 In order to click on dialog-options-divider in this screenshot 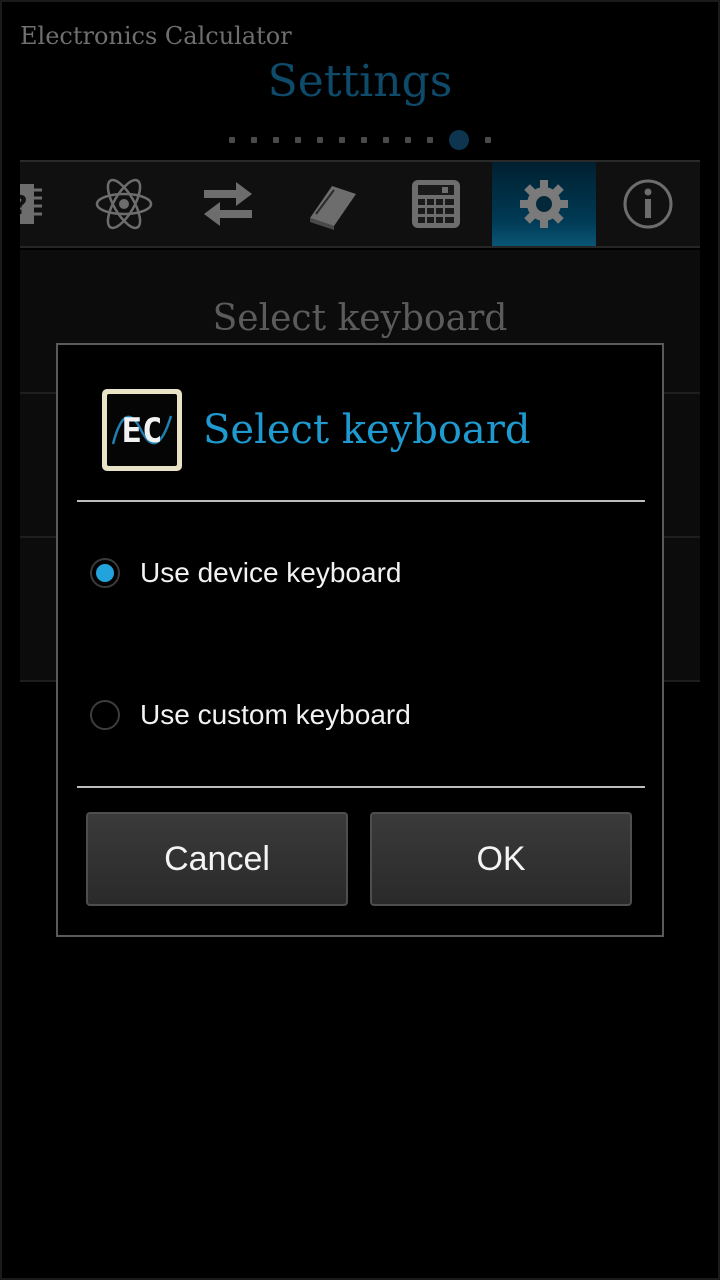, I will do `click(361, 787)`.